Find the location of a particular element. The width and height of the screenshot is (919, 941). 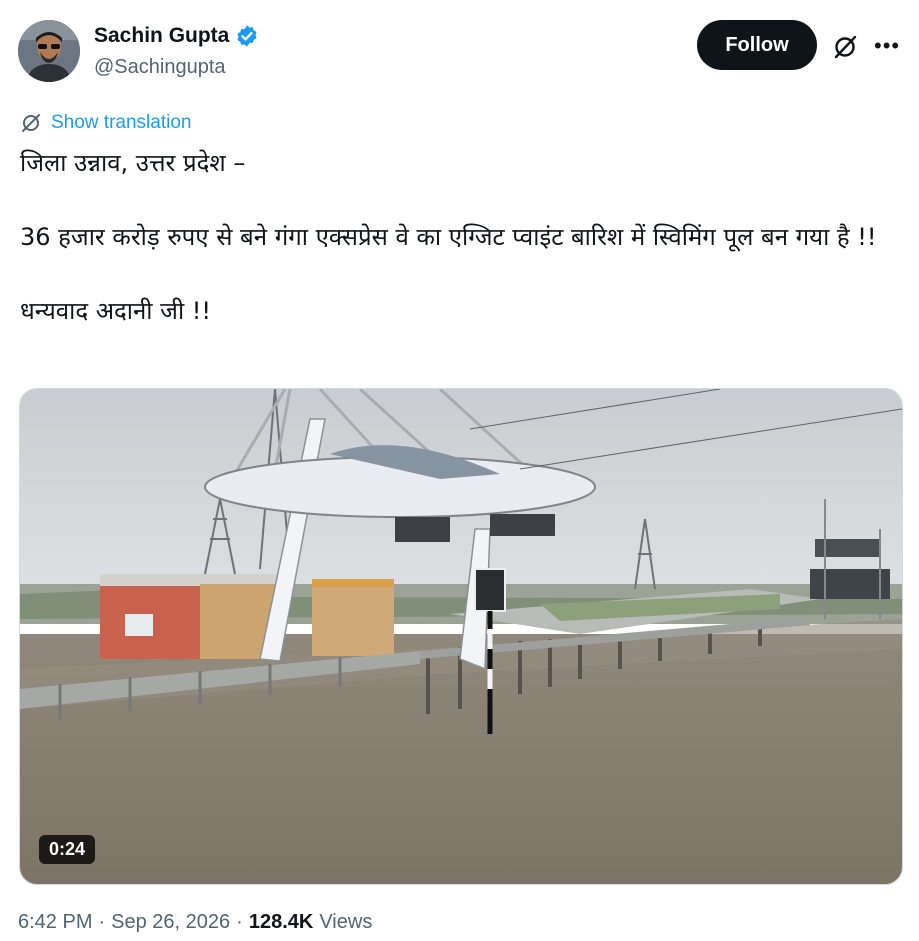

translate-icon is located at coordinates (31, 123).